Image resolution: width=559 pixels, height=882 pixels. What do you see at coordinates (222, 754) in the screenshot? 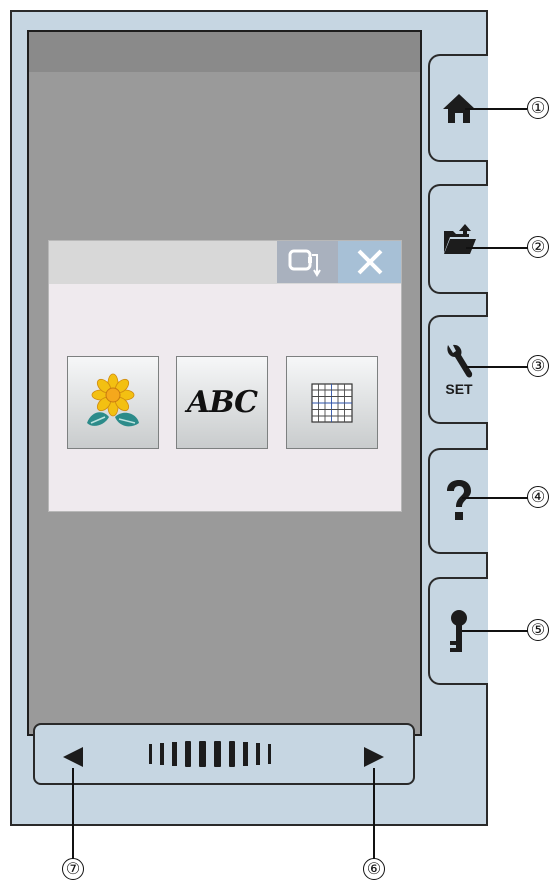
I see `scroll-grip-icon` at bounding box center [222, 754].